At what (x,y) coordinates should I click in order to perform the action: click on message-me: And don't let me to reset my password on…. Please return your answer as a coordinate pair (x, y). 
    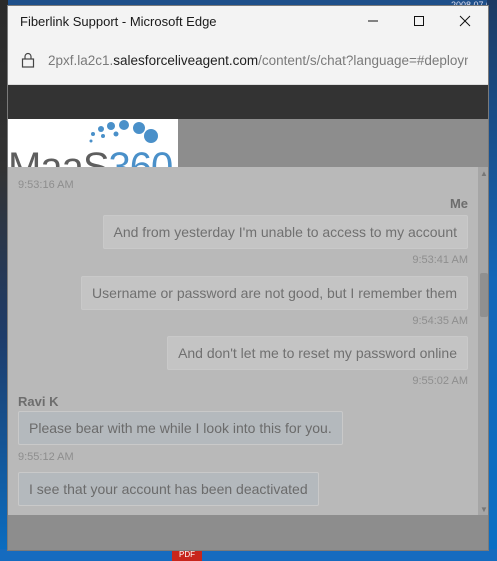
    Looking at the image, I should click on (317, 353).